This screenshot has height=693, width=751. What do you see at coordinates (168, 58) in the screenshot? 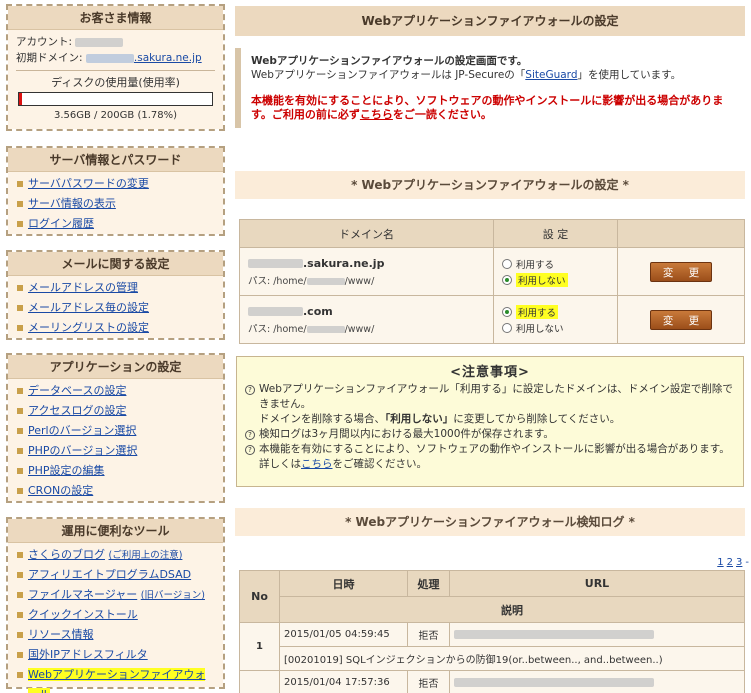
I see `initial-domain-suffix: .sakura.ne.jp` at bounding box center [168, 58].